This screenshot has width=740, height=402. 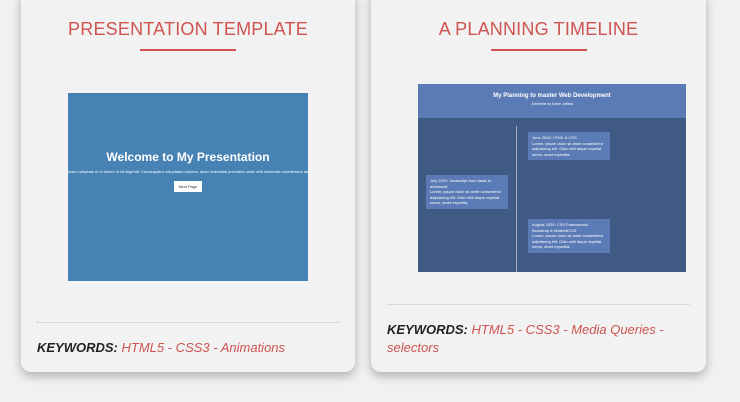 I want to click on keywords-value: HTML5 - CSS3 - Animations, so click(x=203, y=347).